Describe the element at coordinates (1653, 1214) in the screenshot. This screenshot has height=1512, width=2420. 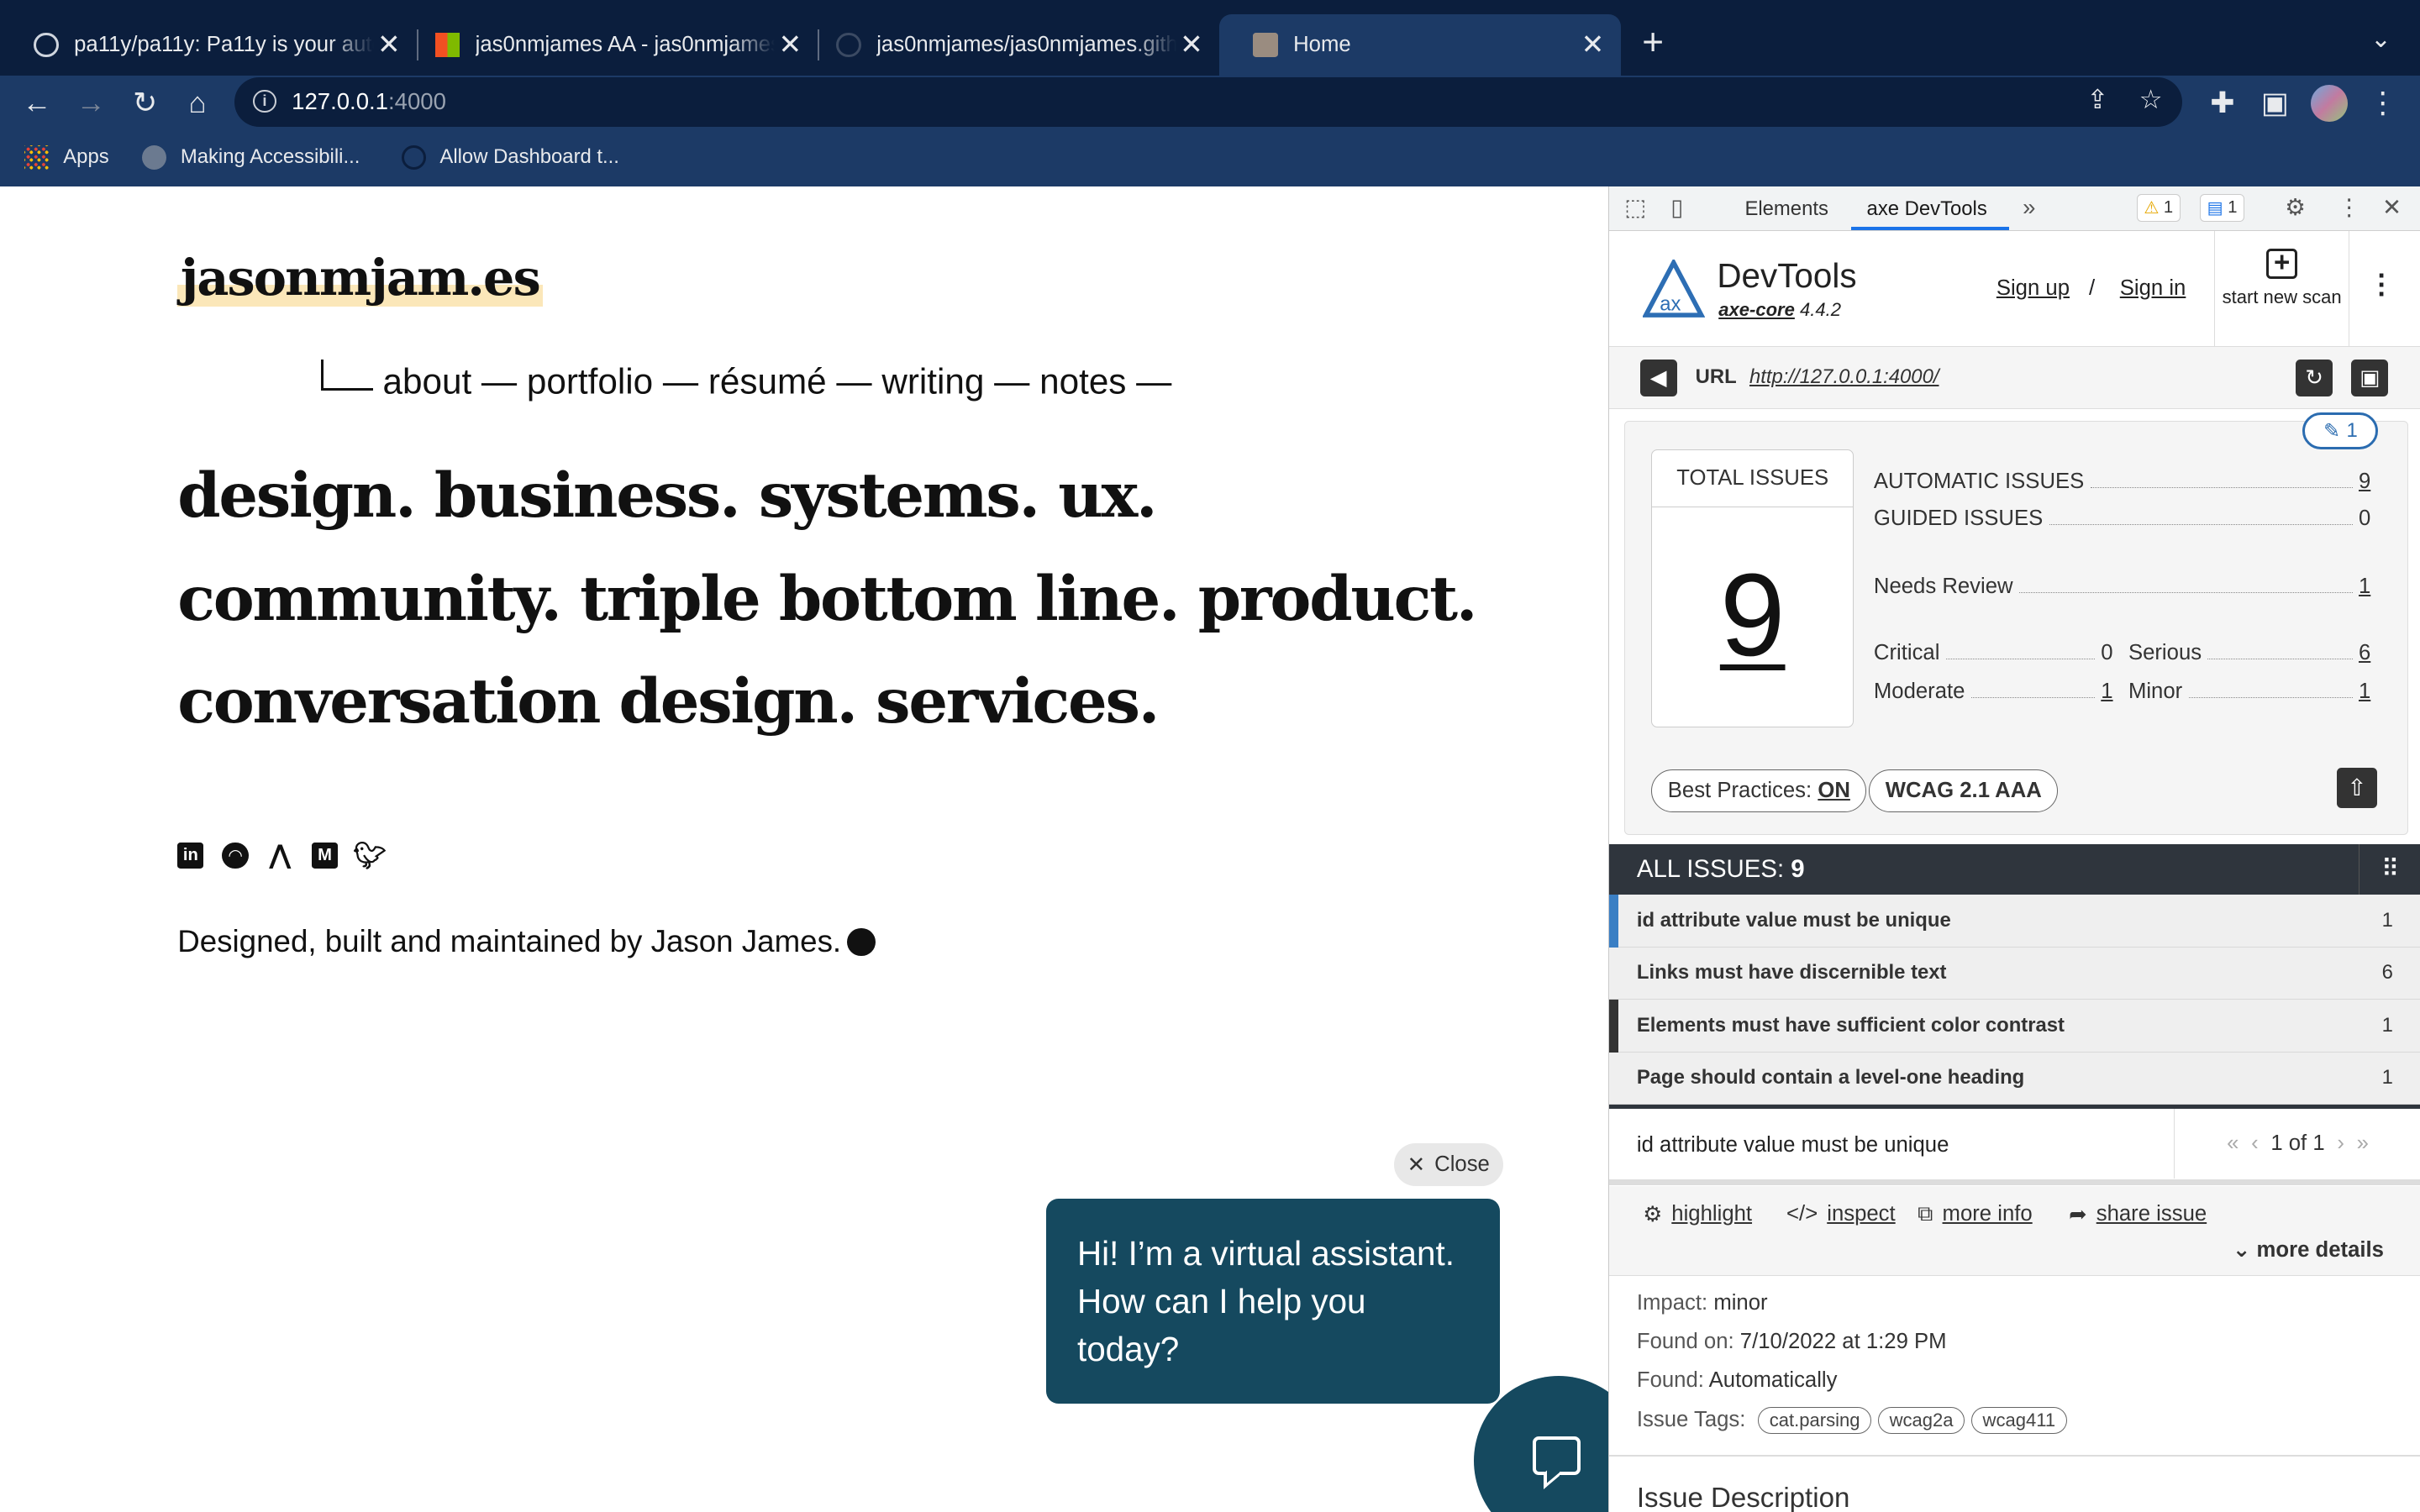
I see `highlight-icon: ⚙` at that location.